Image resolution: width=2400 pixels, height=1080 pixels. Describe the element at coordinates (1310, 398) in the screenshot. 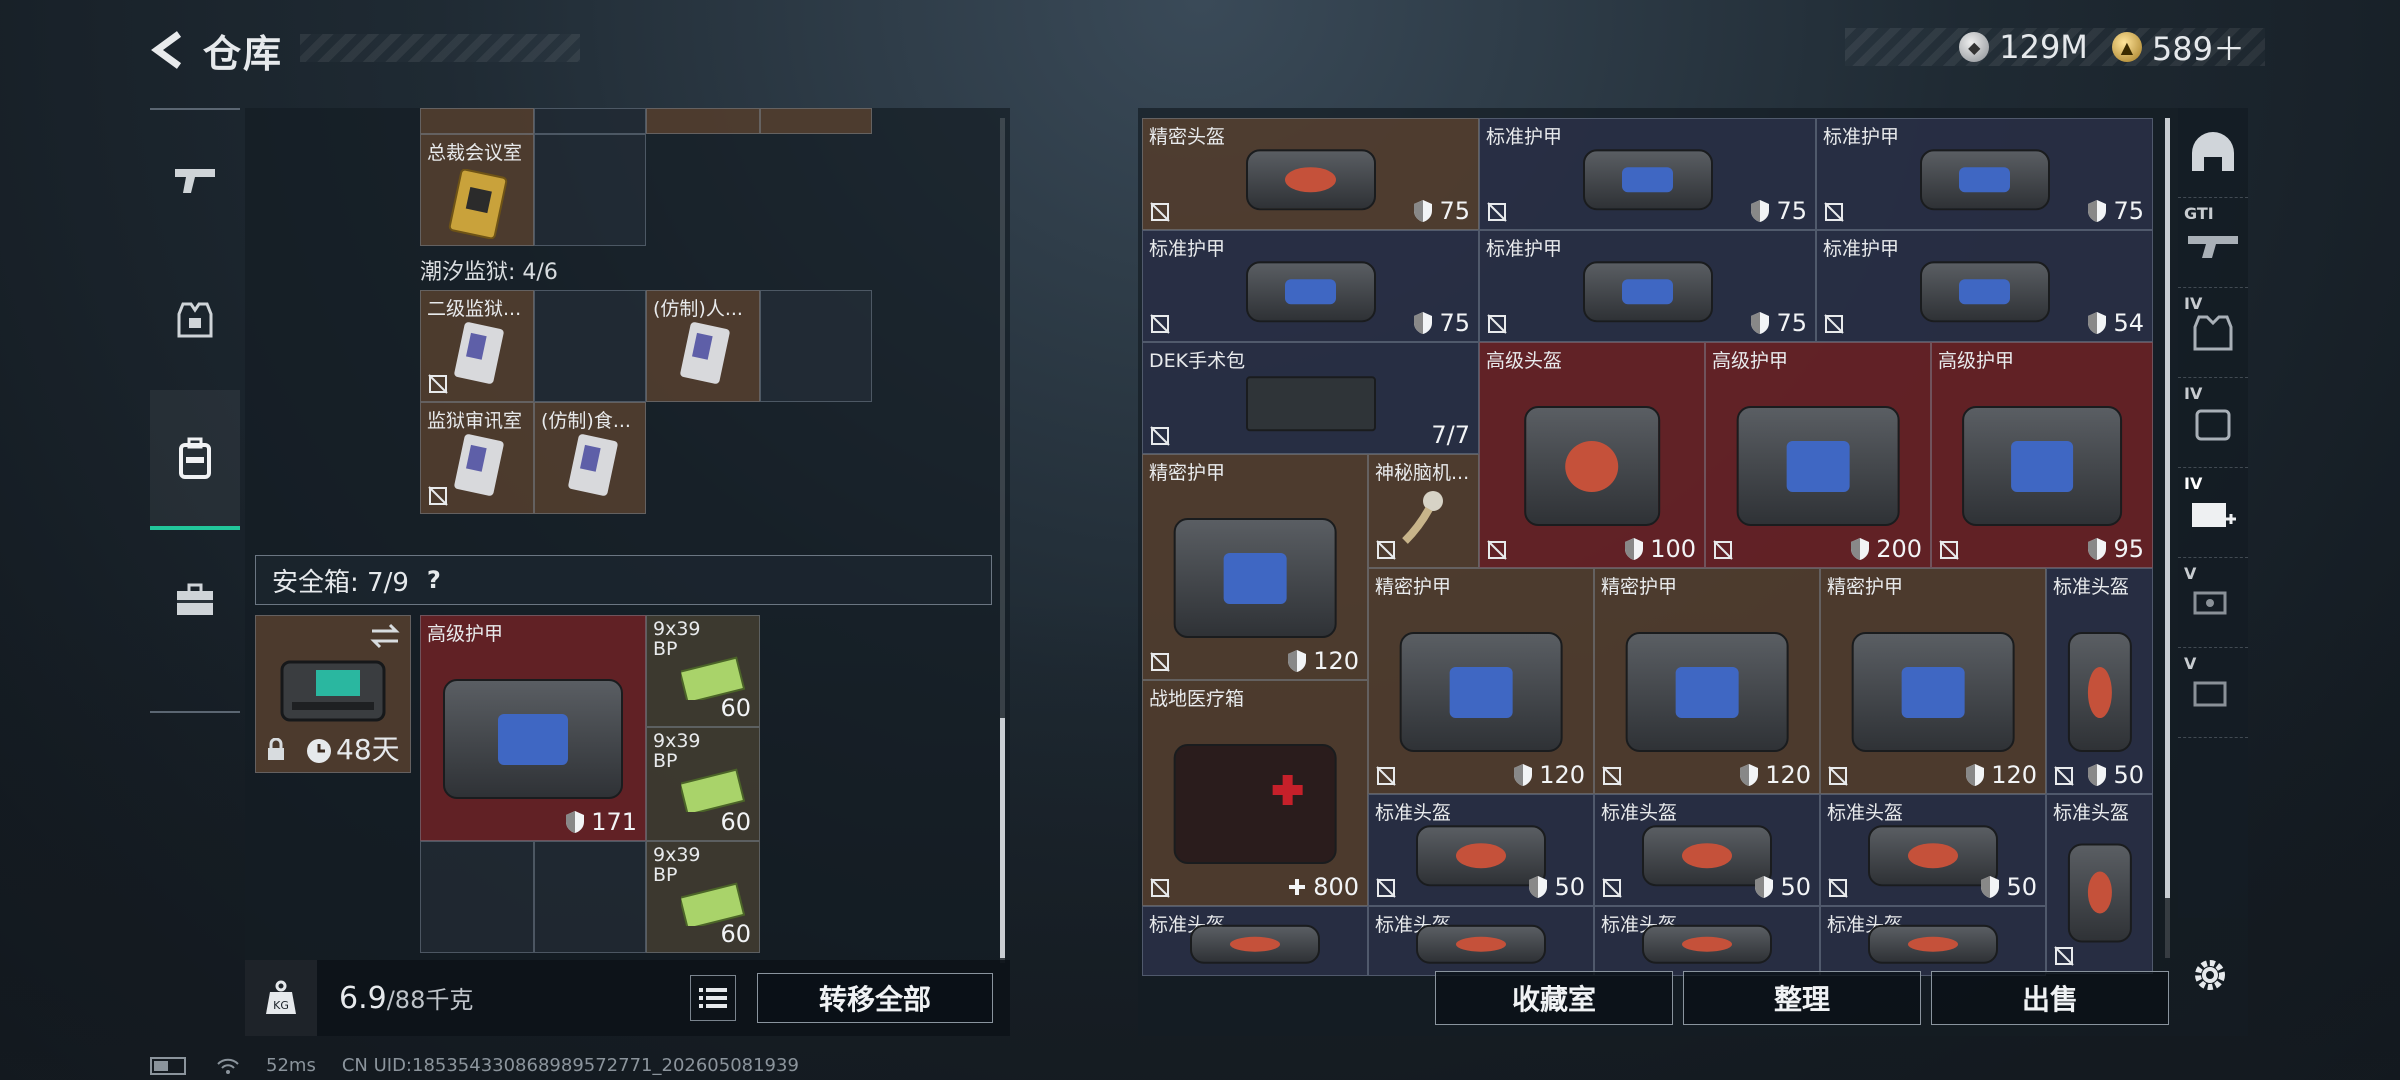

I see `warehouse-item: DEK手术包 7/7` at that location.